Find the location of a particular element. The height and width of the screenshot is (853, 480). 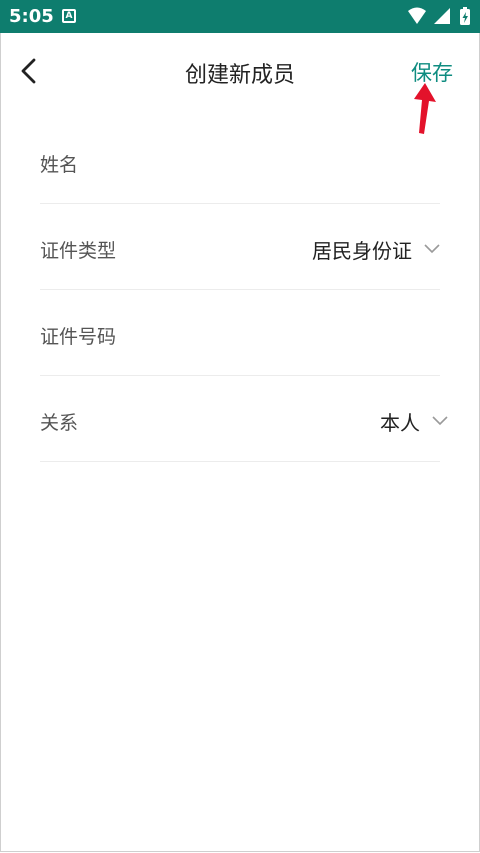

battery-icon is located at coordinates (465, 16).